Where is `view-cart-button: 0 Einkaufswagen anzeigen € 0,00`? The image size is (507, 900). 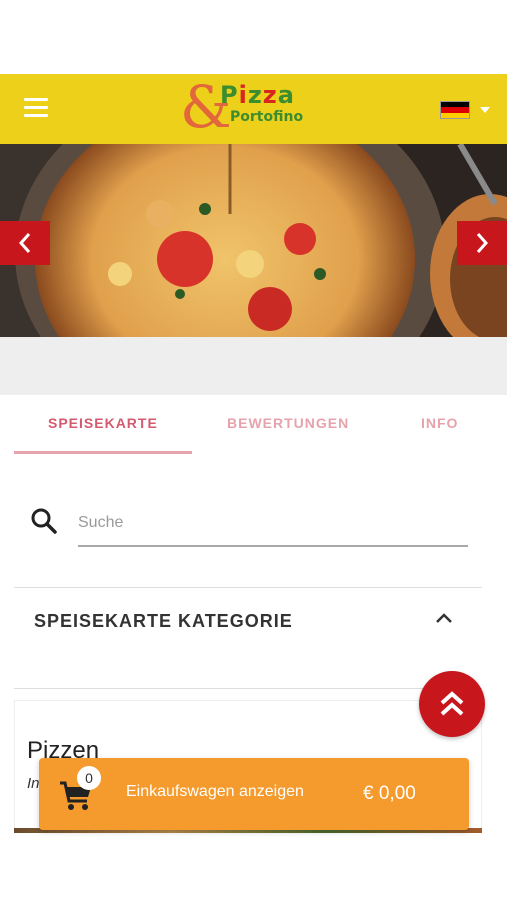
view-cart-button: 0 Einkaufswagen anzeigen € 0,00 is located at coordinates (254, 794).